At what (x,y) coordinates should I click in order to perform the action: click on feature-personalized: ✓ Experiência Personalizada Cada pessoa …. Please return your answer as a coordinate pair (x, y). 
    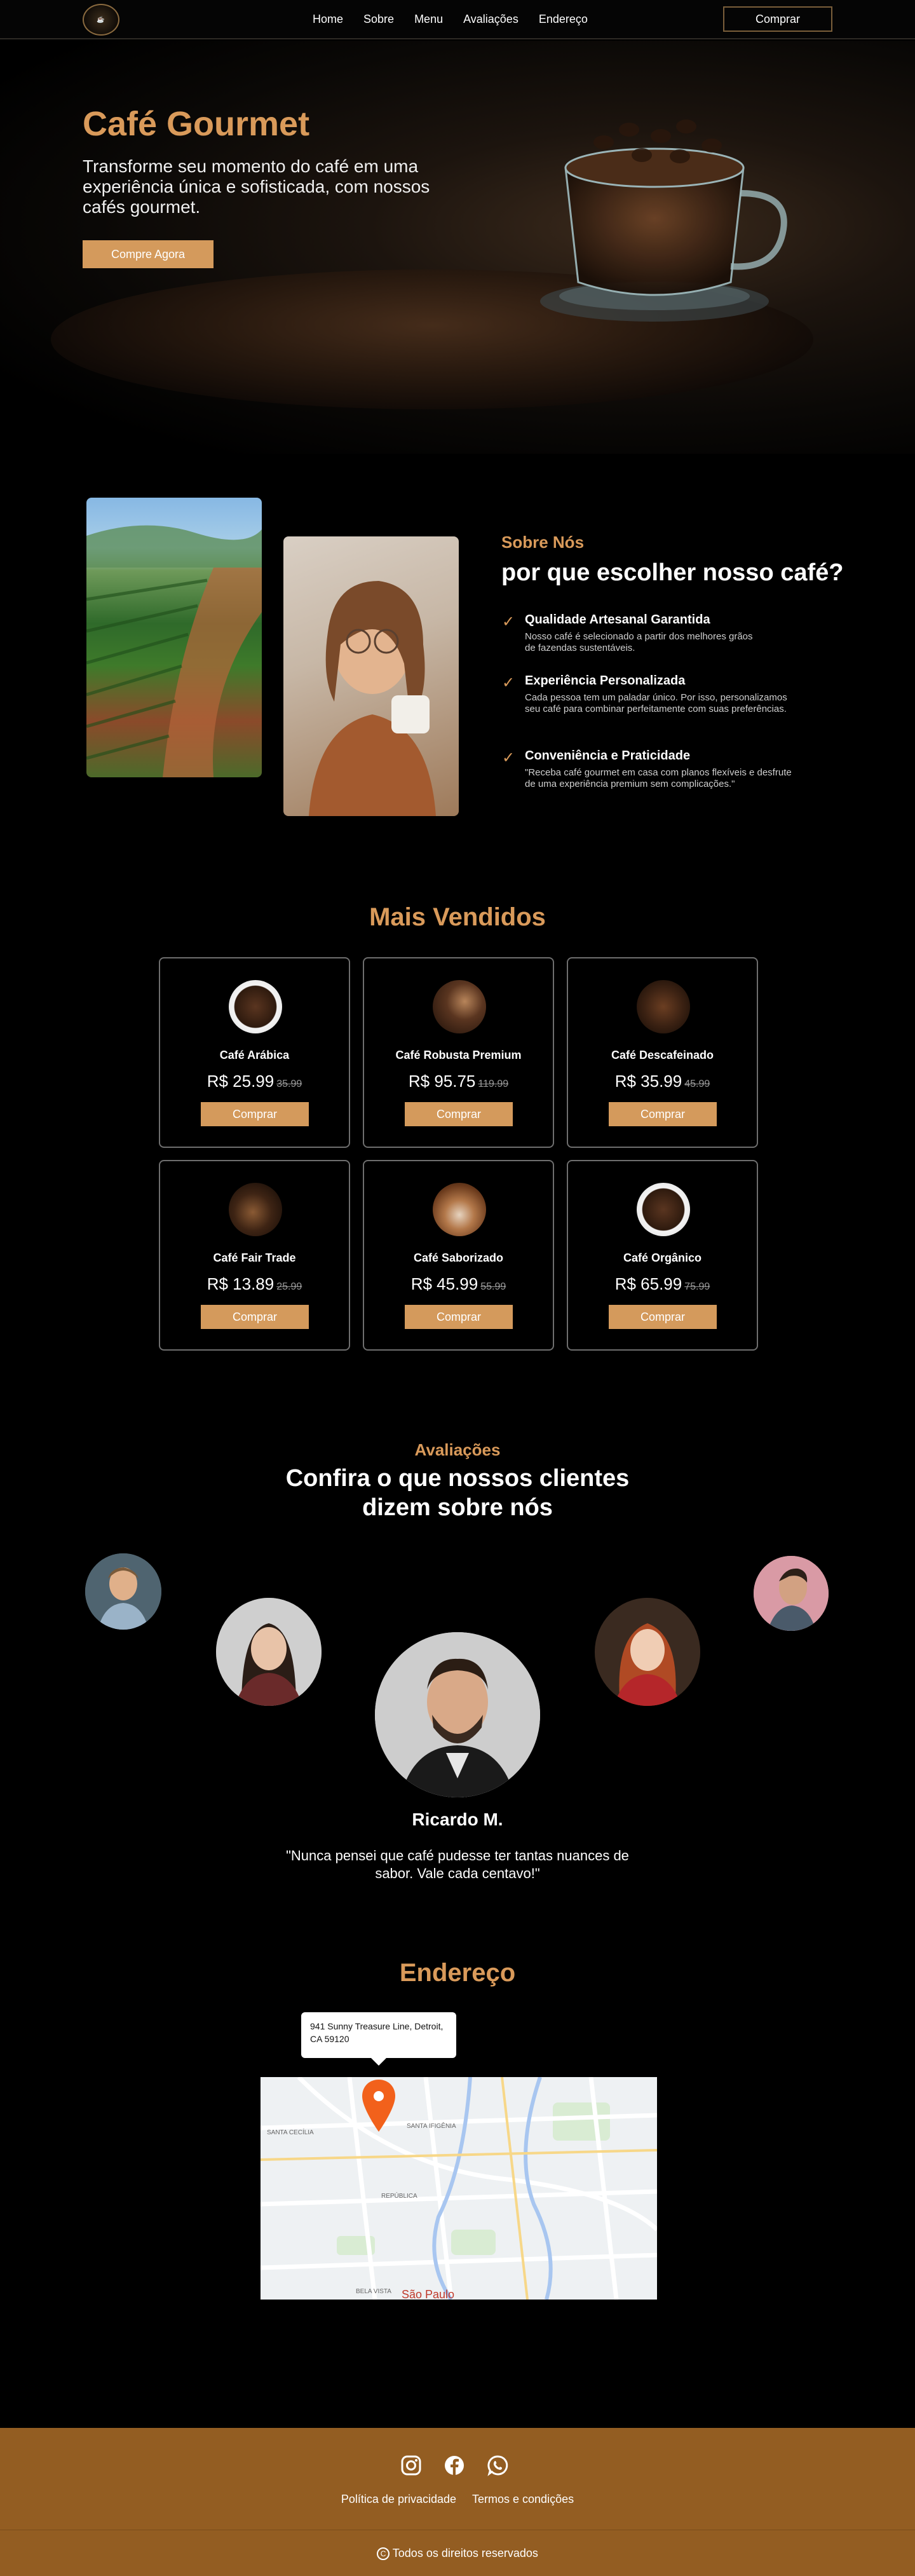
    Looking at the image, I should click on (648, 694).